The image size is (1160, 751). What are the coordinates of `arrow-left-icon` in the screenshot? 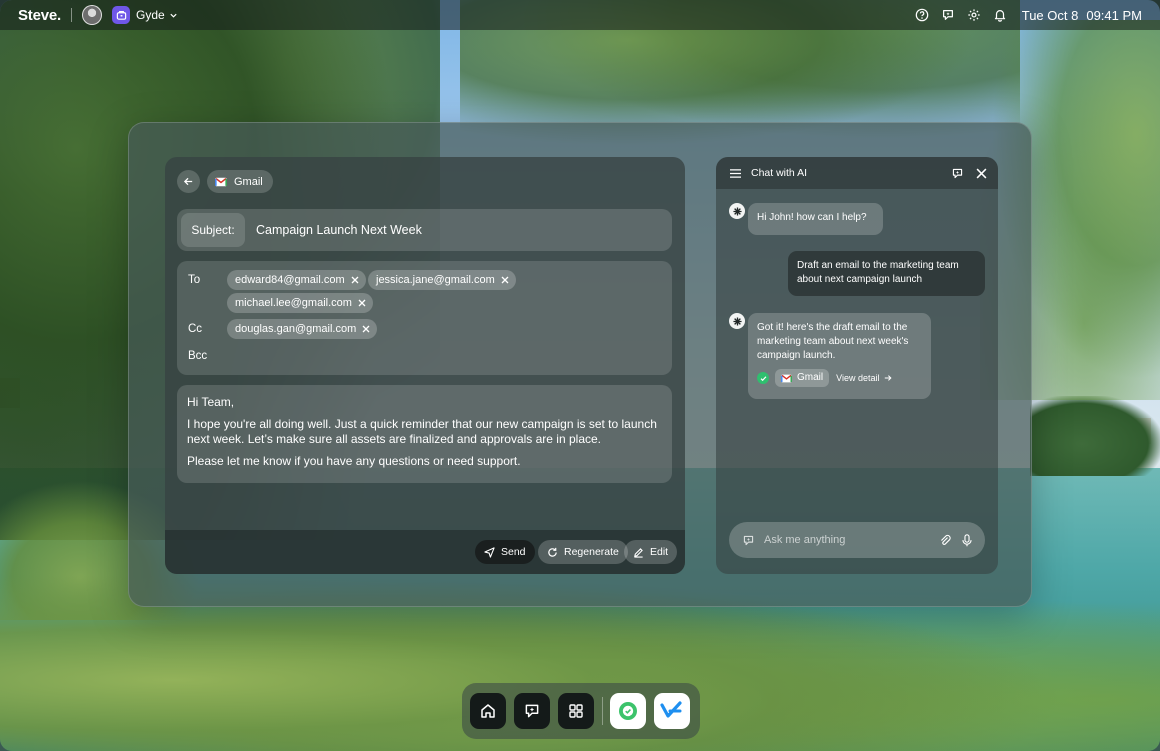 It's located at (188, 181).